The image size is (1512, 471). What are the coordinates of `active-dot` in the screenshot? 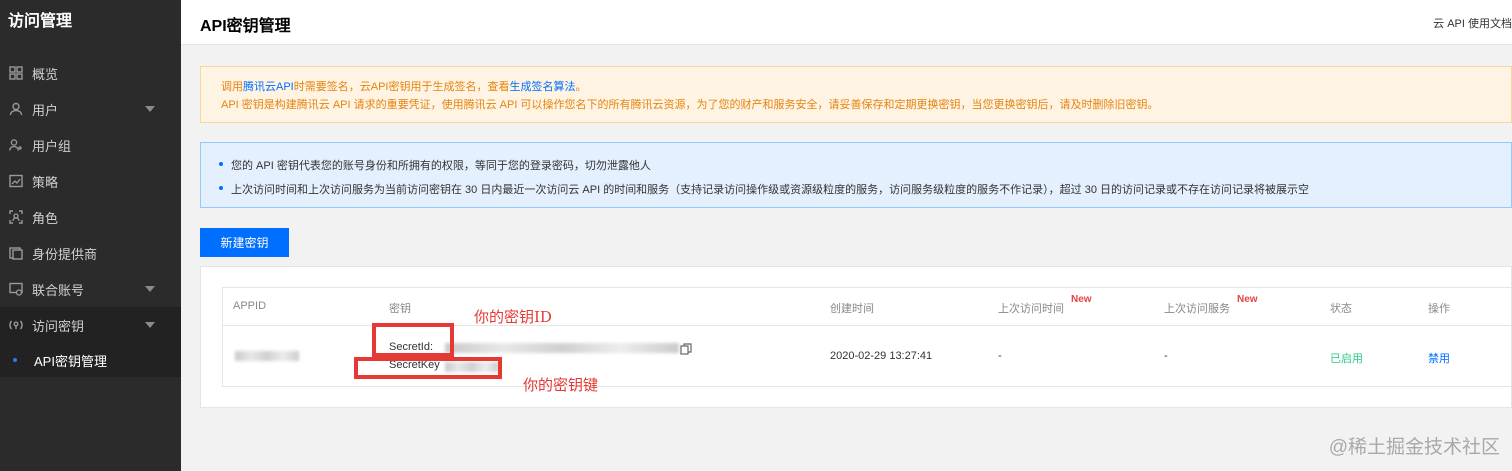 It's located at (15, 360).